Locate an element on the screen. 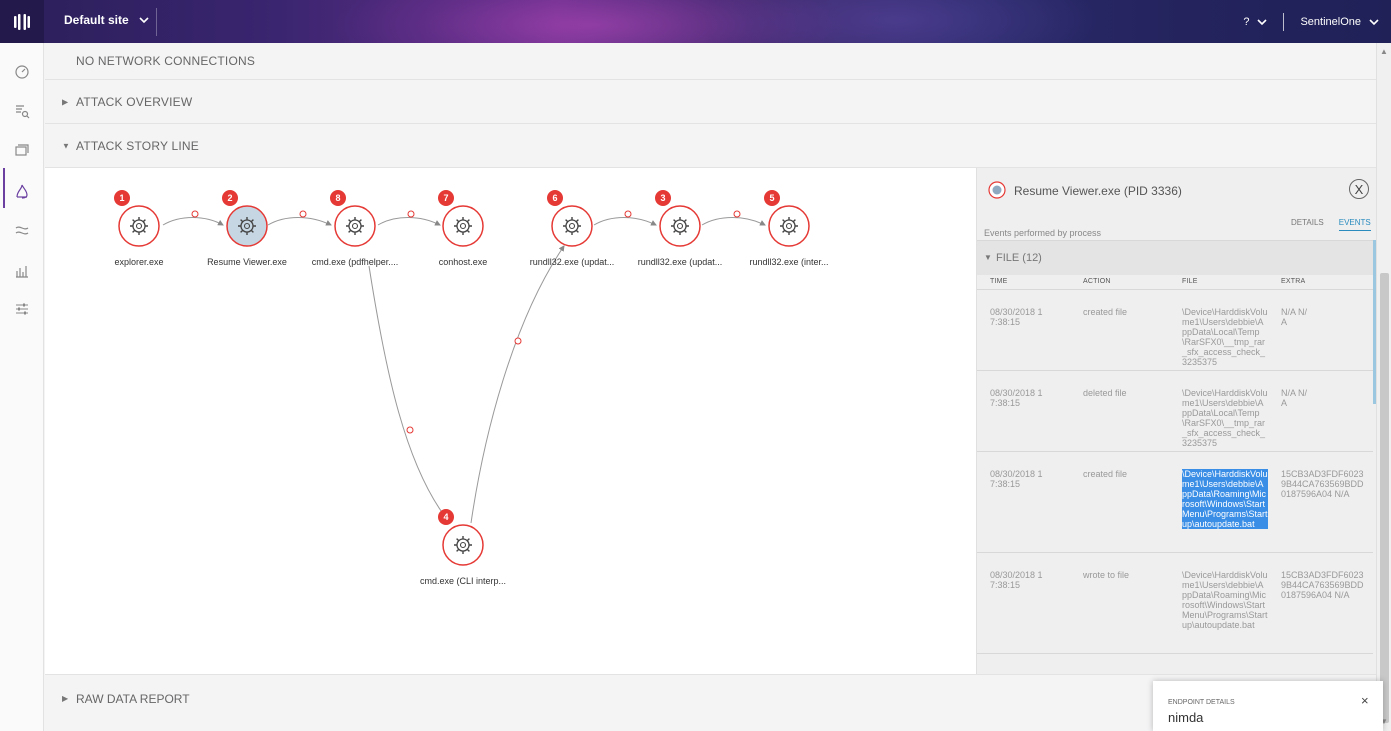  network-connections-label: NO NETWORK CONNECTIONS is located at coordinates (166, 61).